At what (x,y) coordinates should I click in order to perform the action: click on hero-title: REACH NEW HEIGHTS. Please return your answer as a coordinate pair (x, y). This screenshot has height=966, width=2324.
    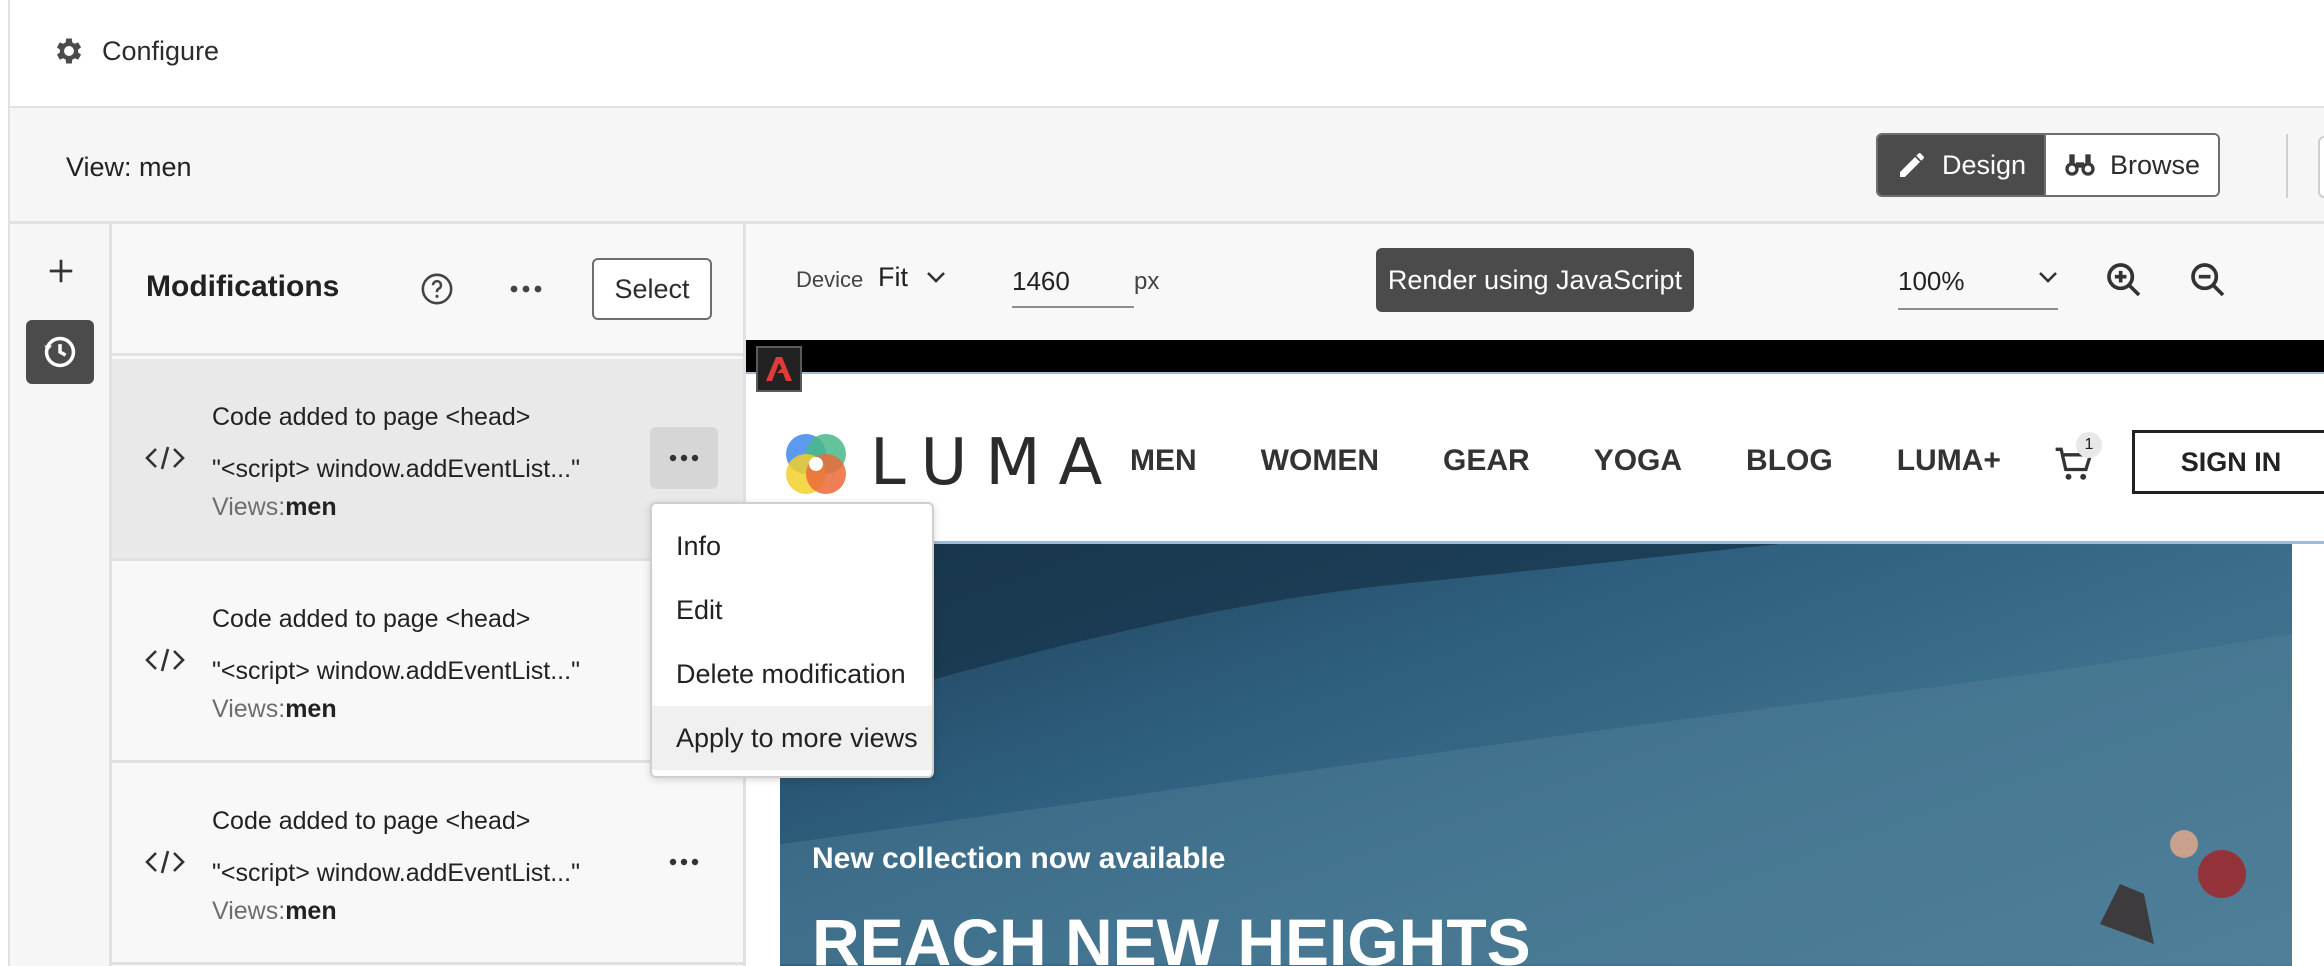
    Looking at the image, I should click on (1171, 935).